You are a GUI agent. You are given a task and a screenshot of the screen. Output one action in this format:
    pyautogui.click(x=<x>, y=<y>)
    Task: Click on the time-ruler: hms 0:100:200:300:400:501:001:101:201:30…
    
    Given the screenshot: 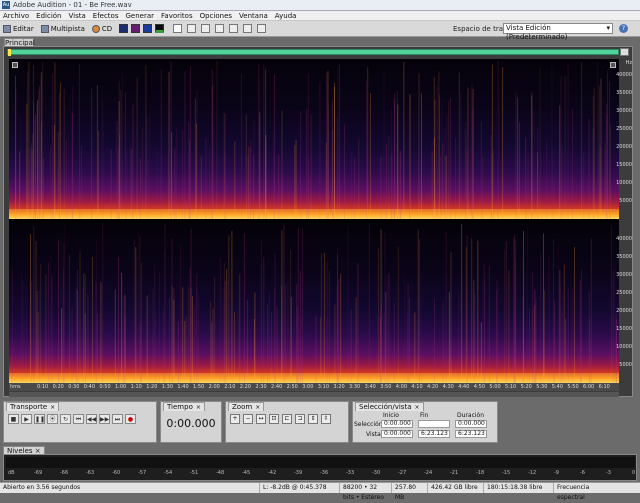 What is the action you would take?
    pyautogui.click(x=314, y=387)
    